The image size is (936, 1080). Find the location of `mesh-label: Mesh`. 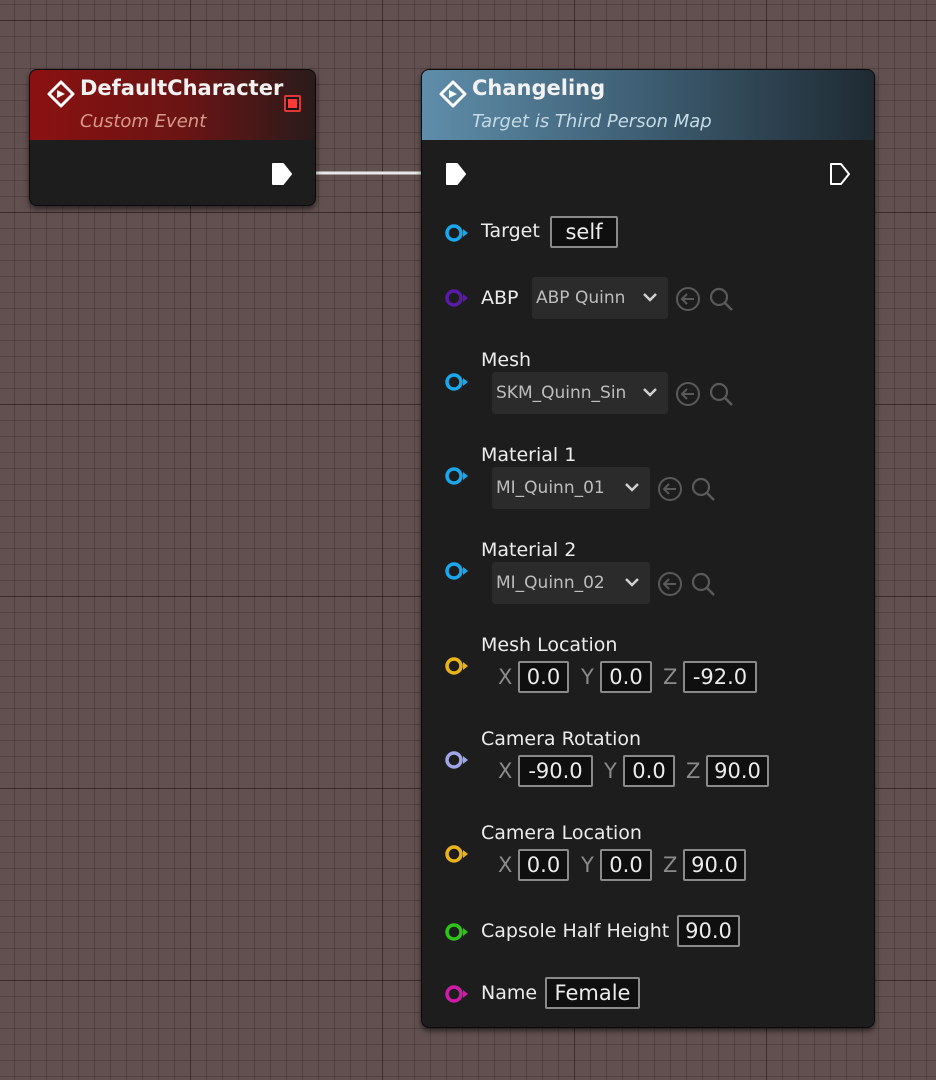

mesh-label: Mesh is located at coordinates (506, 360).